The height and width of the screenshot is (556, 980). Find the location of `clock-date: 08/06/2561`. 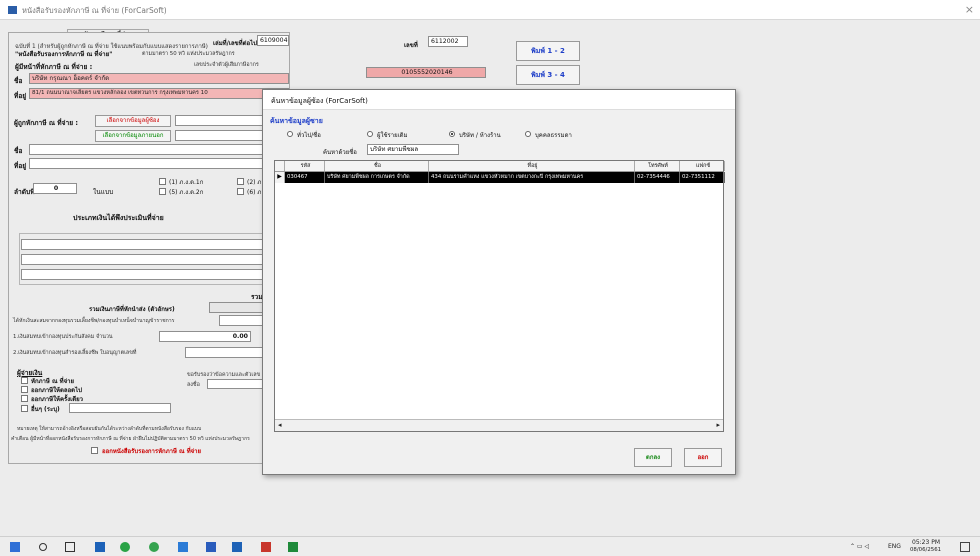

clock-date: 08/06/2561 is located at coordinates (925, 550).